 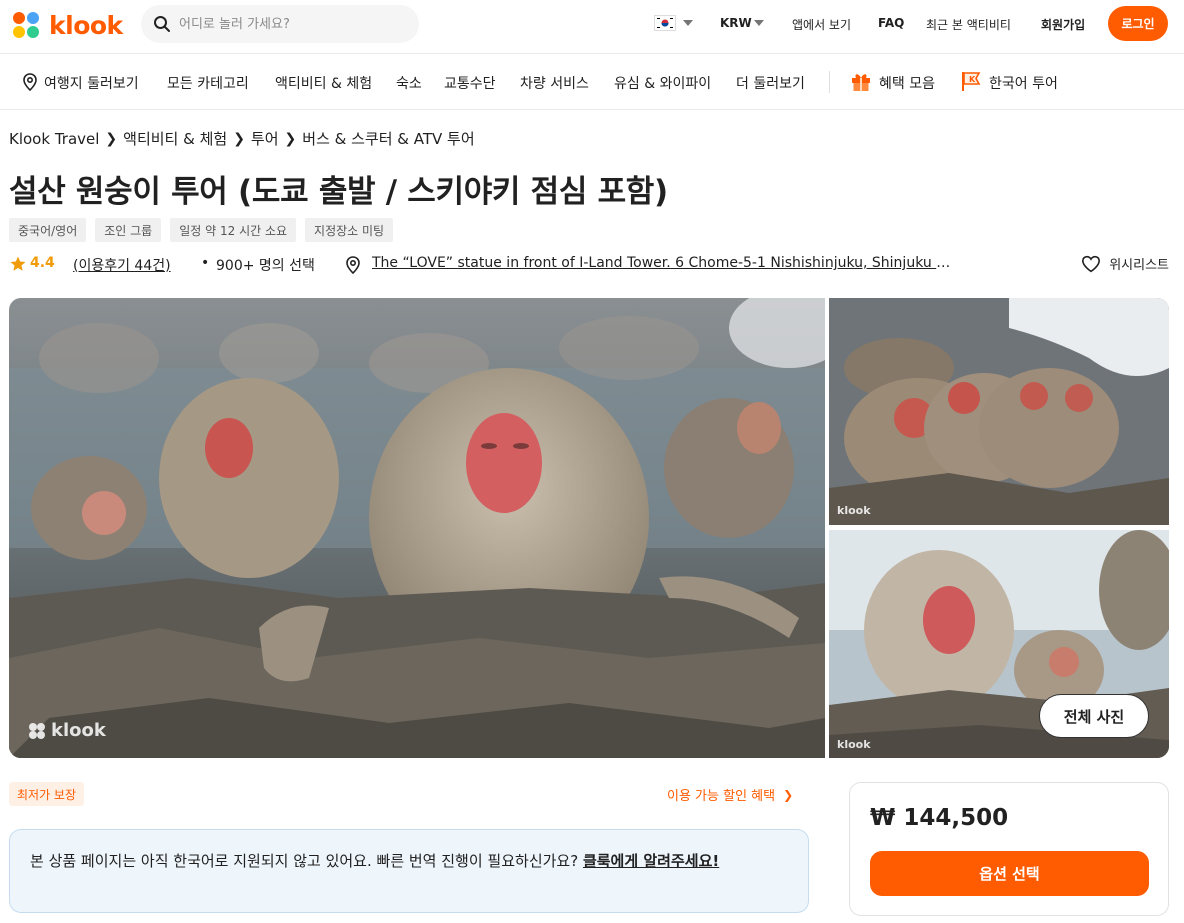 What do you see at coordinates (265, 266) in the screenshot?
I see `booked-count: 900+ 명의 선택` at bounding box center [265, 266].